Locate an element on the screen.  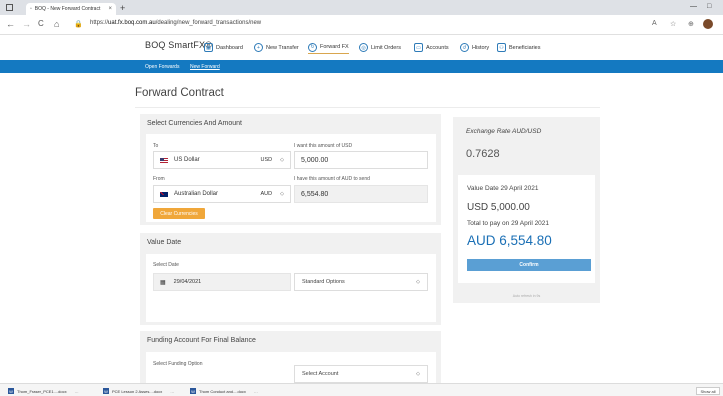
send-amount-input: 6,554.80 is located at coordinates (361, 194).